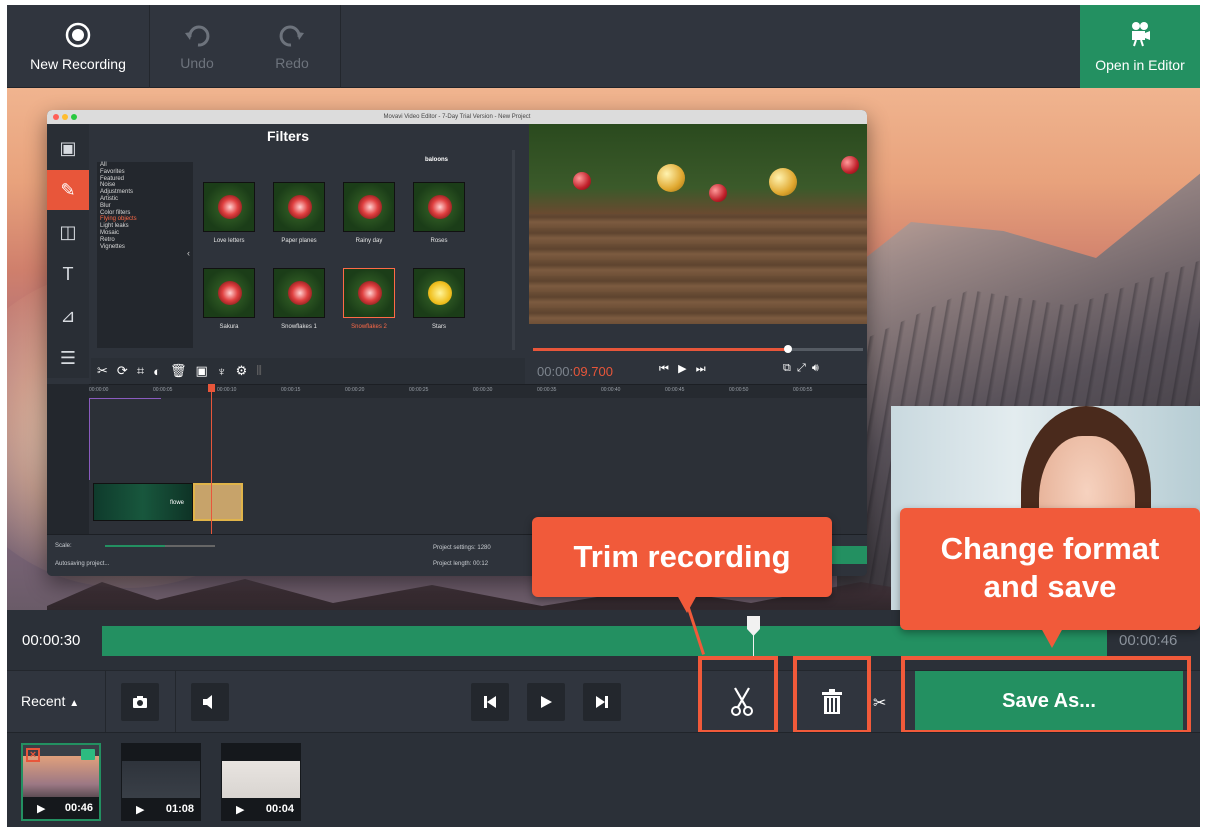 The image size is (1207, 833). I want to click on color-adjust-icon: ◐, so click(157, 371).